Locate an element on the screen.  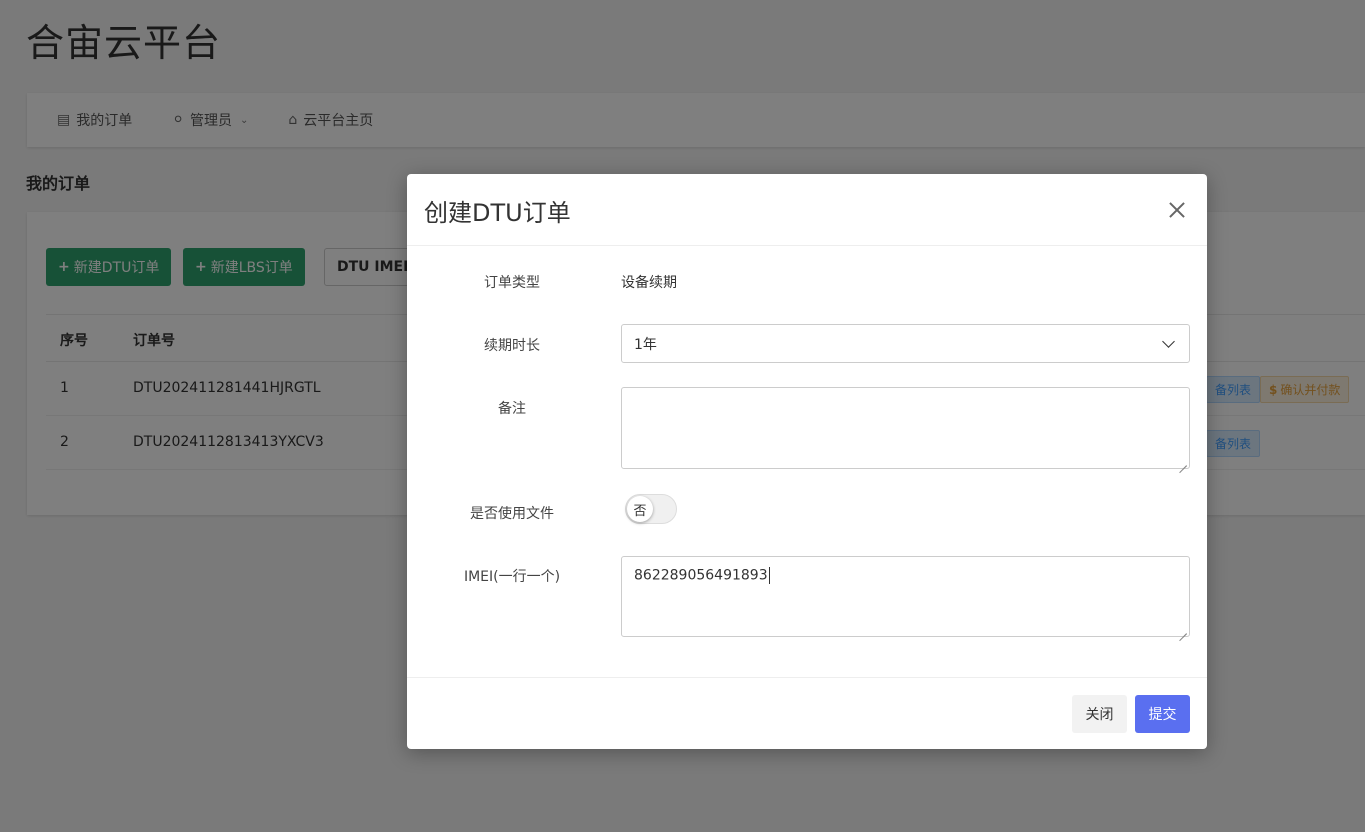
order-type-label: 订单类型 is located at coordinates (512, 283).